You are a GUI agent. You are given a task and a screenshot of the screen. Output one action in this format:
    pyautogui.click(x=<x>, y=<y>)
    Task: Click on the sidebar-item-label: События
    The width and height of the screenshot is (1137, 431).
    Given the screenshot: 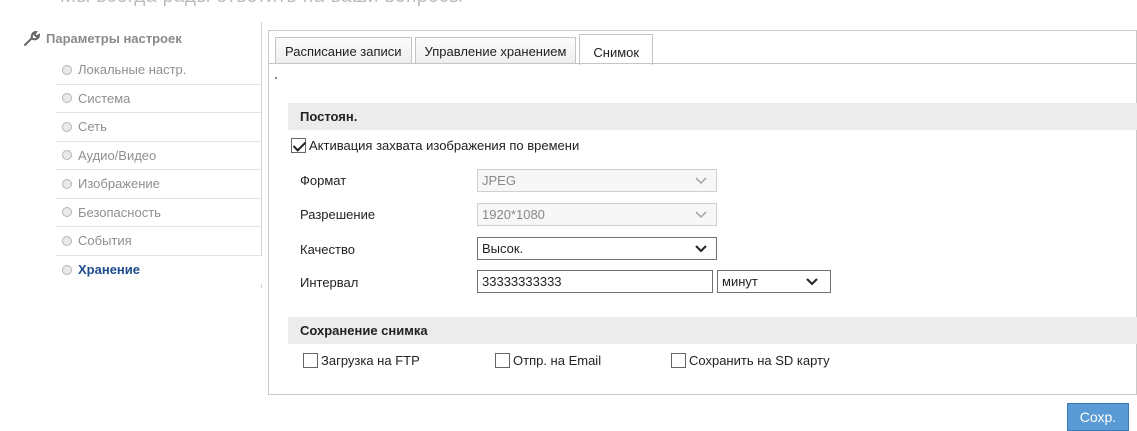 What is the action you would take?
    pyautogui.click(x=105, y=241)
    